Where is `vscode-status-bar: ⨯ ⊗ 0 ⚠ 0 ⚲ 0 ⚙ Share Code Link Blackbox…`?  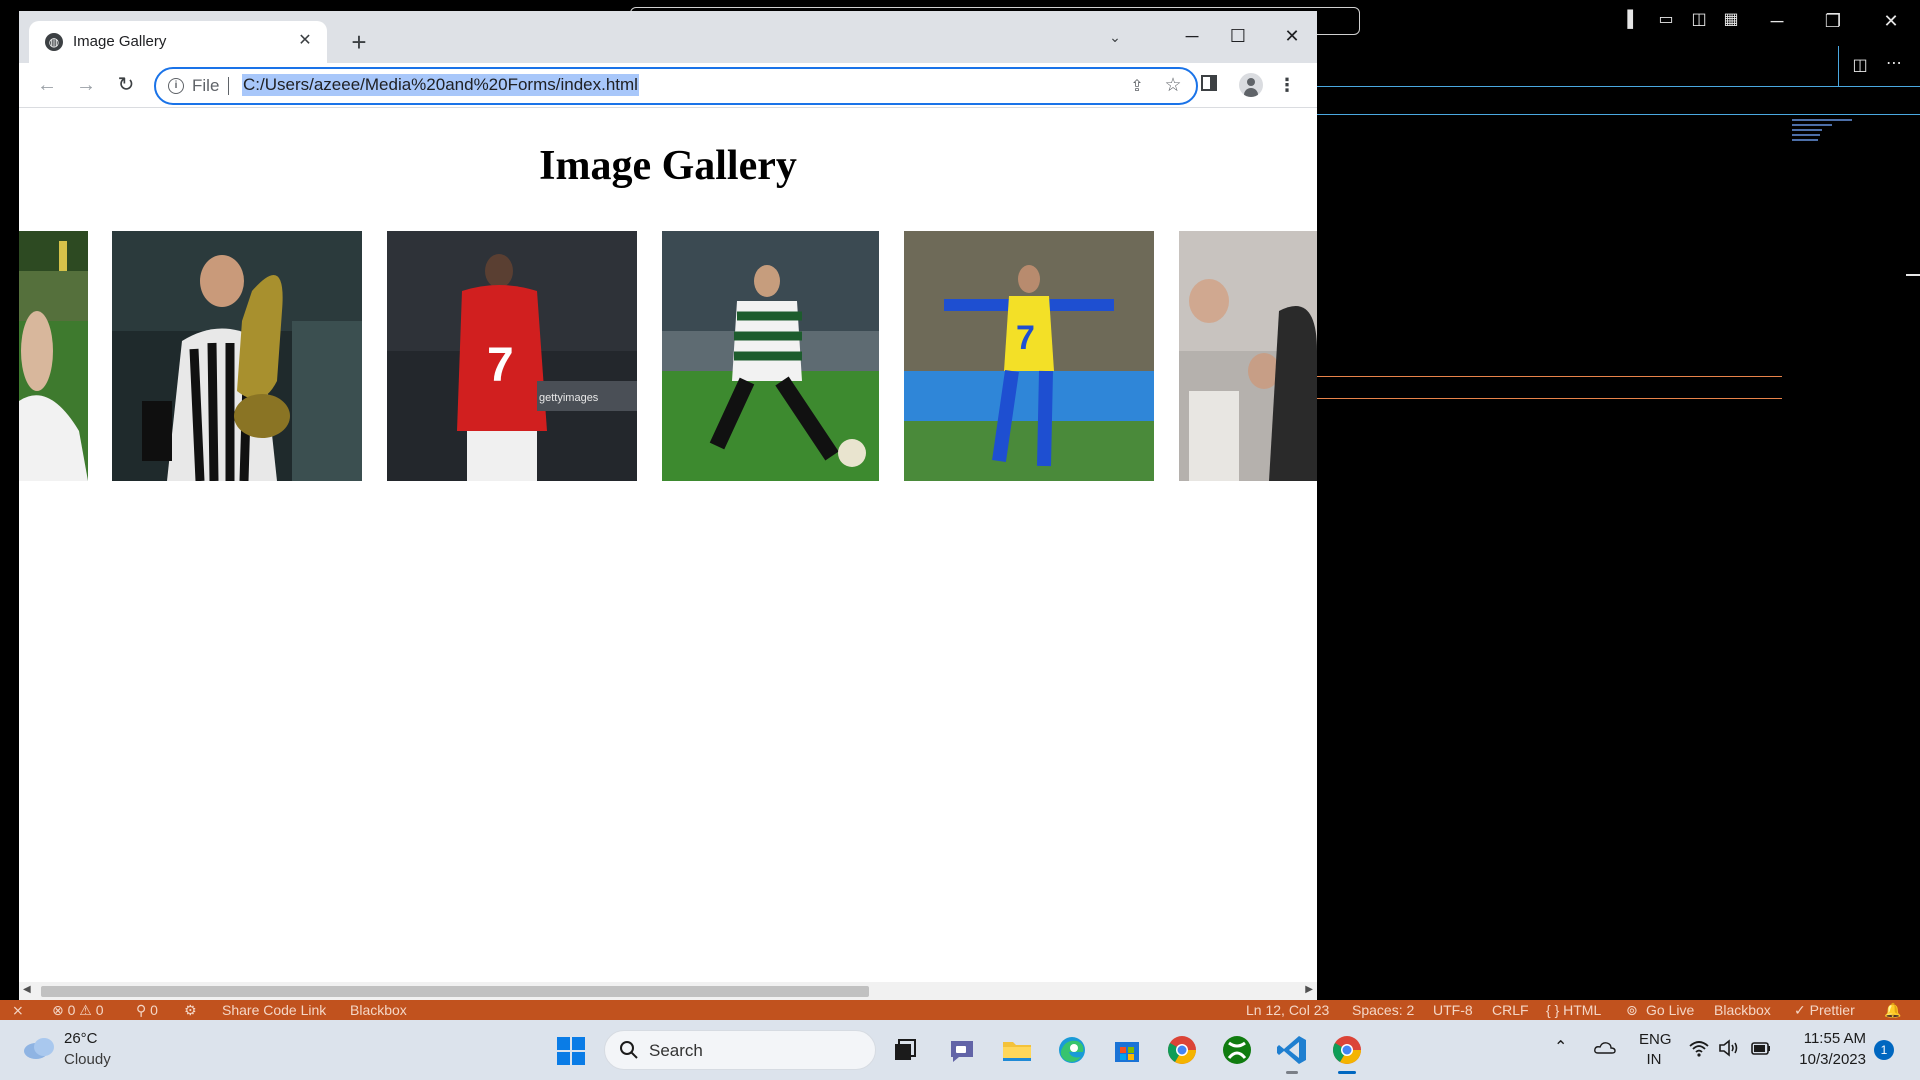
vscode-status-bar: ⨯ ⊗ 0 ⚠ 0 ⚲ 0 ⚙ Share Code Link Blackbox… is located at coordinates (960, 1010).